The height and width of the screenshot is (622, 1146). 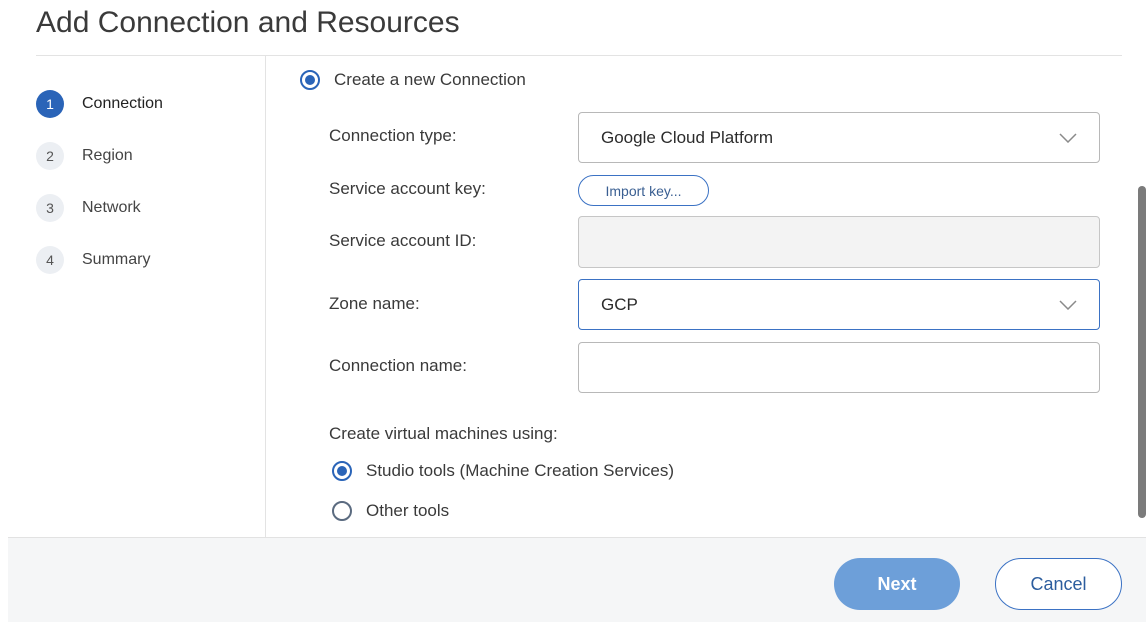 I want to click on zone-name-select: GCP, so click(x=839, y=304).